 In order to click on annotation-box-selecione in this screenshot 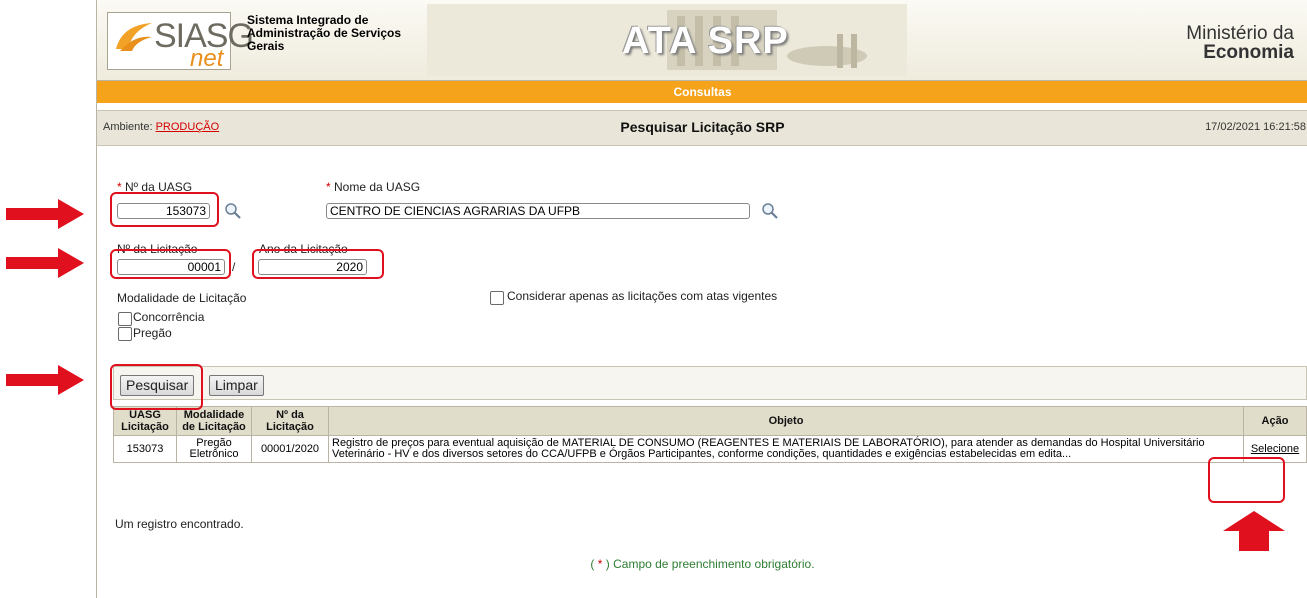, I will do `click(1246, 480)`.